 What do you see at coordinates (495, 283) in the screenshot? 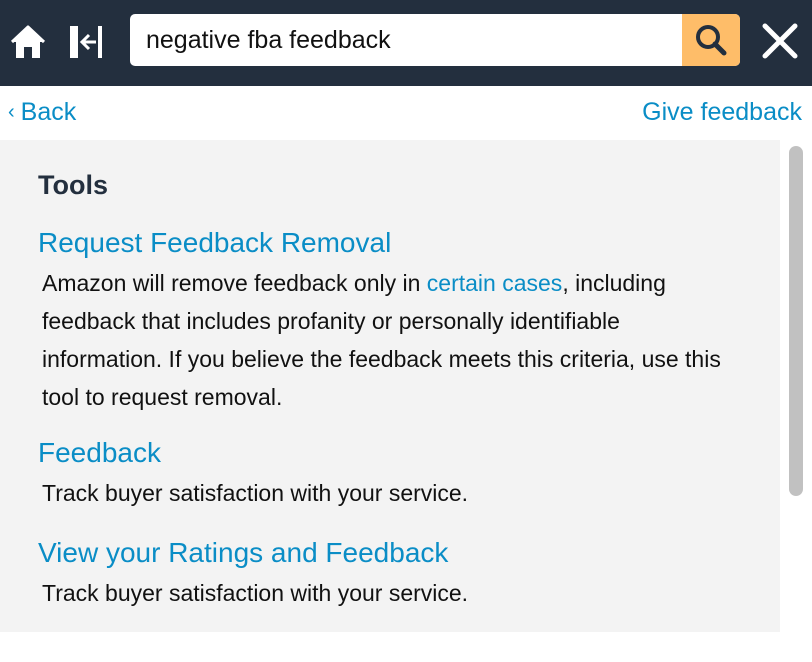
I see `certain-cases-link: certain cases` at bounding box center [495, 283].